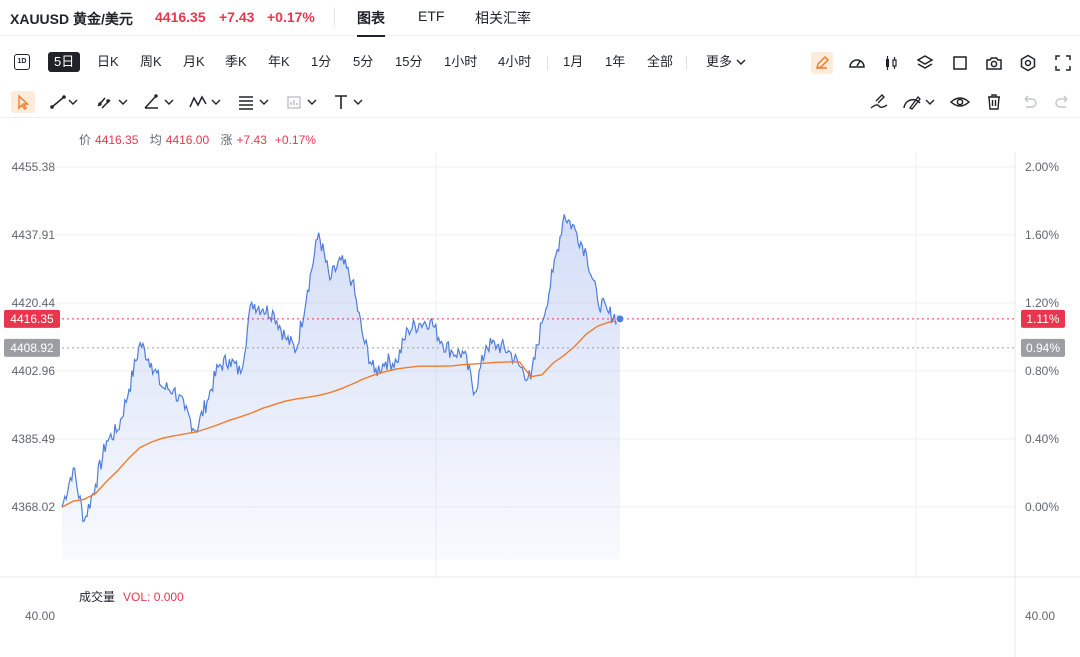 The height and width of the screenshot is (657, 1080). I want to click on y-tick-right: 0.80%, so click(1042, 371).